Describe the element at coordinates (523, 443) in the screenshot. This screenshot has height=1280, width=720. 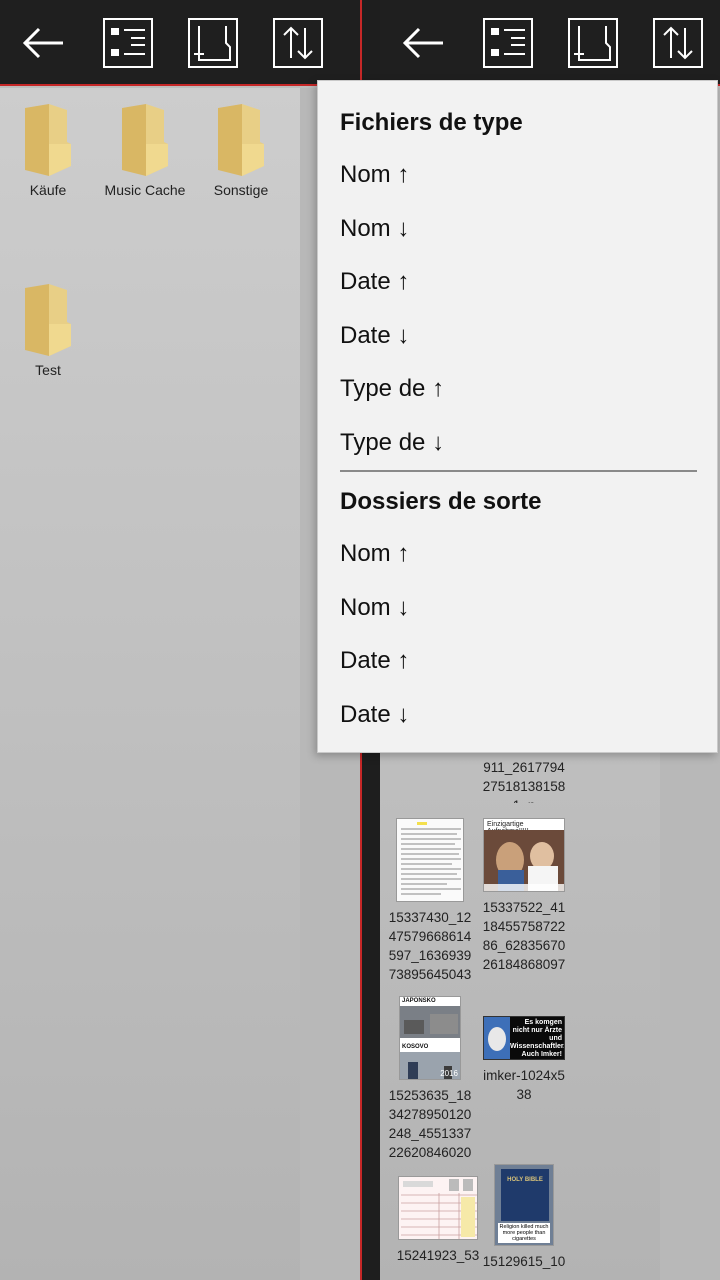
I see `sort-files-type-desc: Type de ↓` at that location.